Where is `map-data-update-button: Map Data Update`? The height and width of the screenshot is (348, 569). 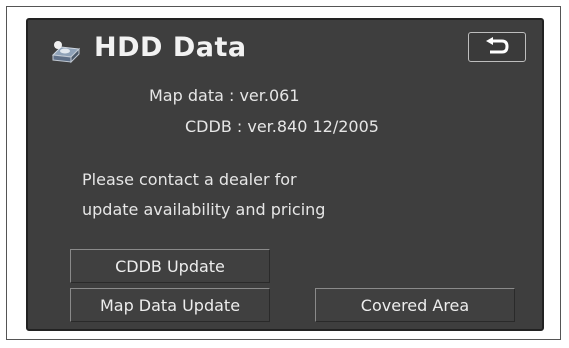
map-data-update-button: Map Data Update is located at coordinates (170, 305).